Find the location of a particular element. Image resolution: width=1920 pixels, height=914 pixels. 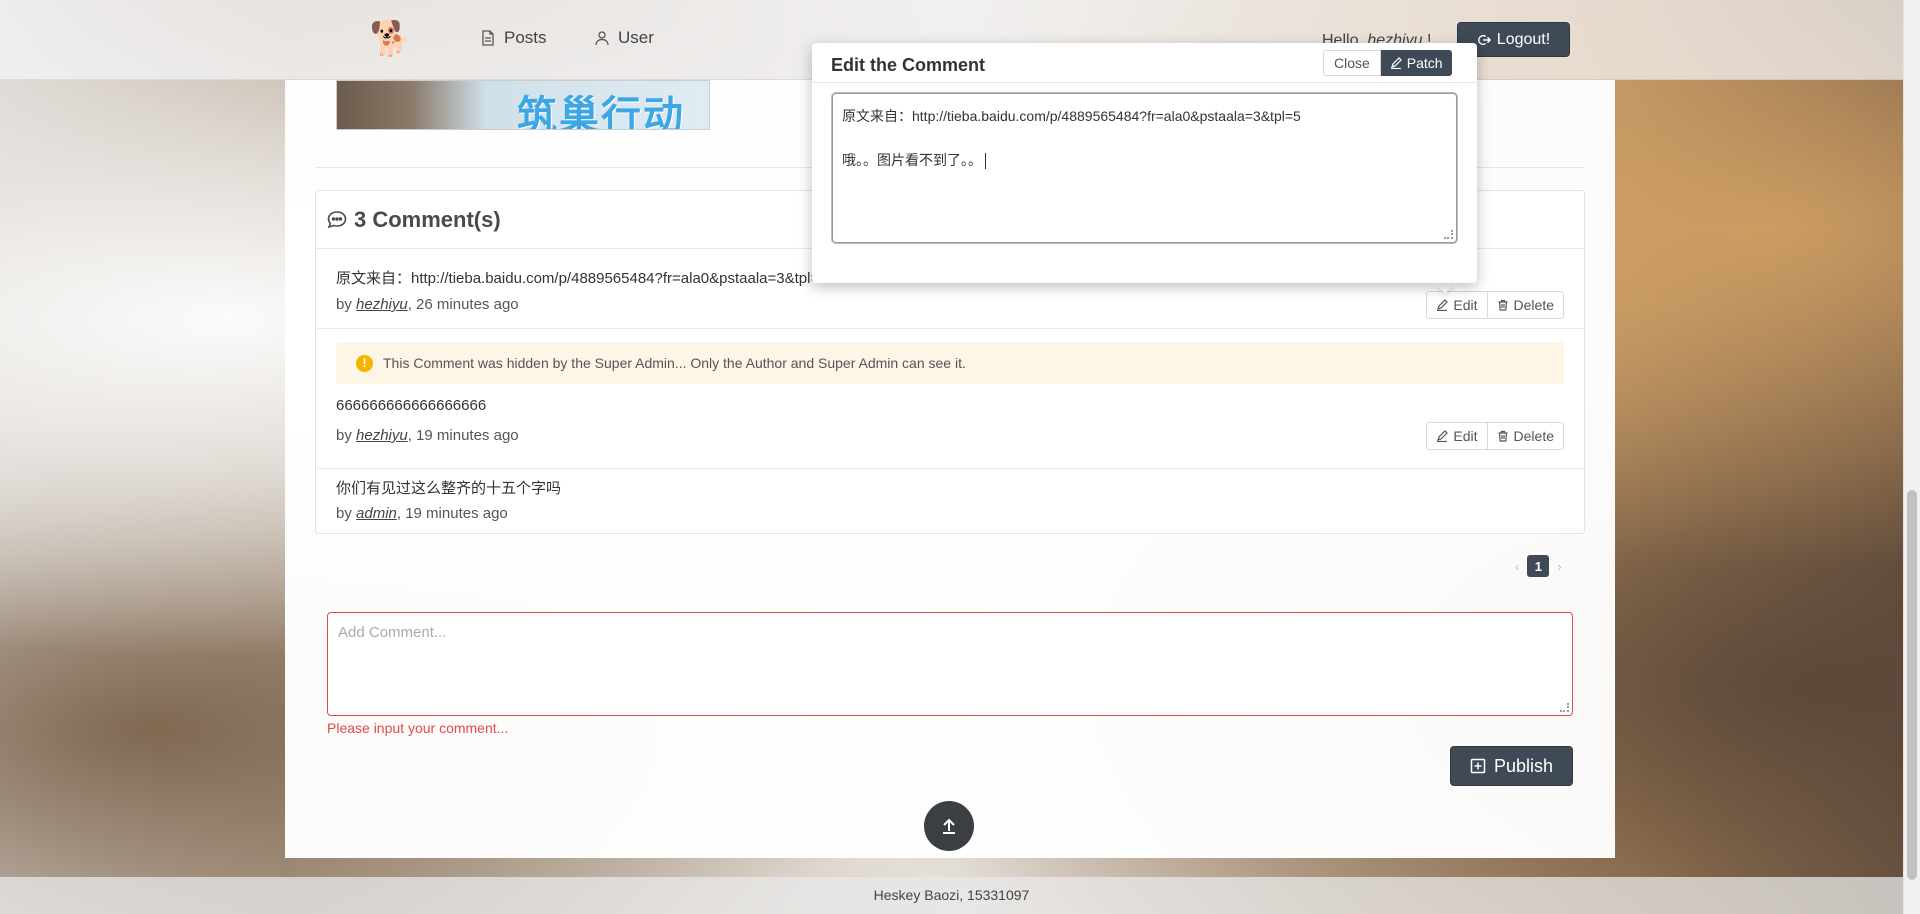

page-1-button: 1 is located at coordinates (1538, 566).